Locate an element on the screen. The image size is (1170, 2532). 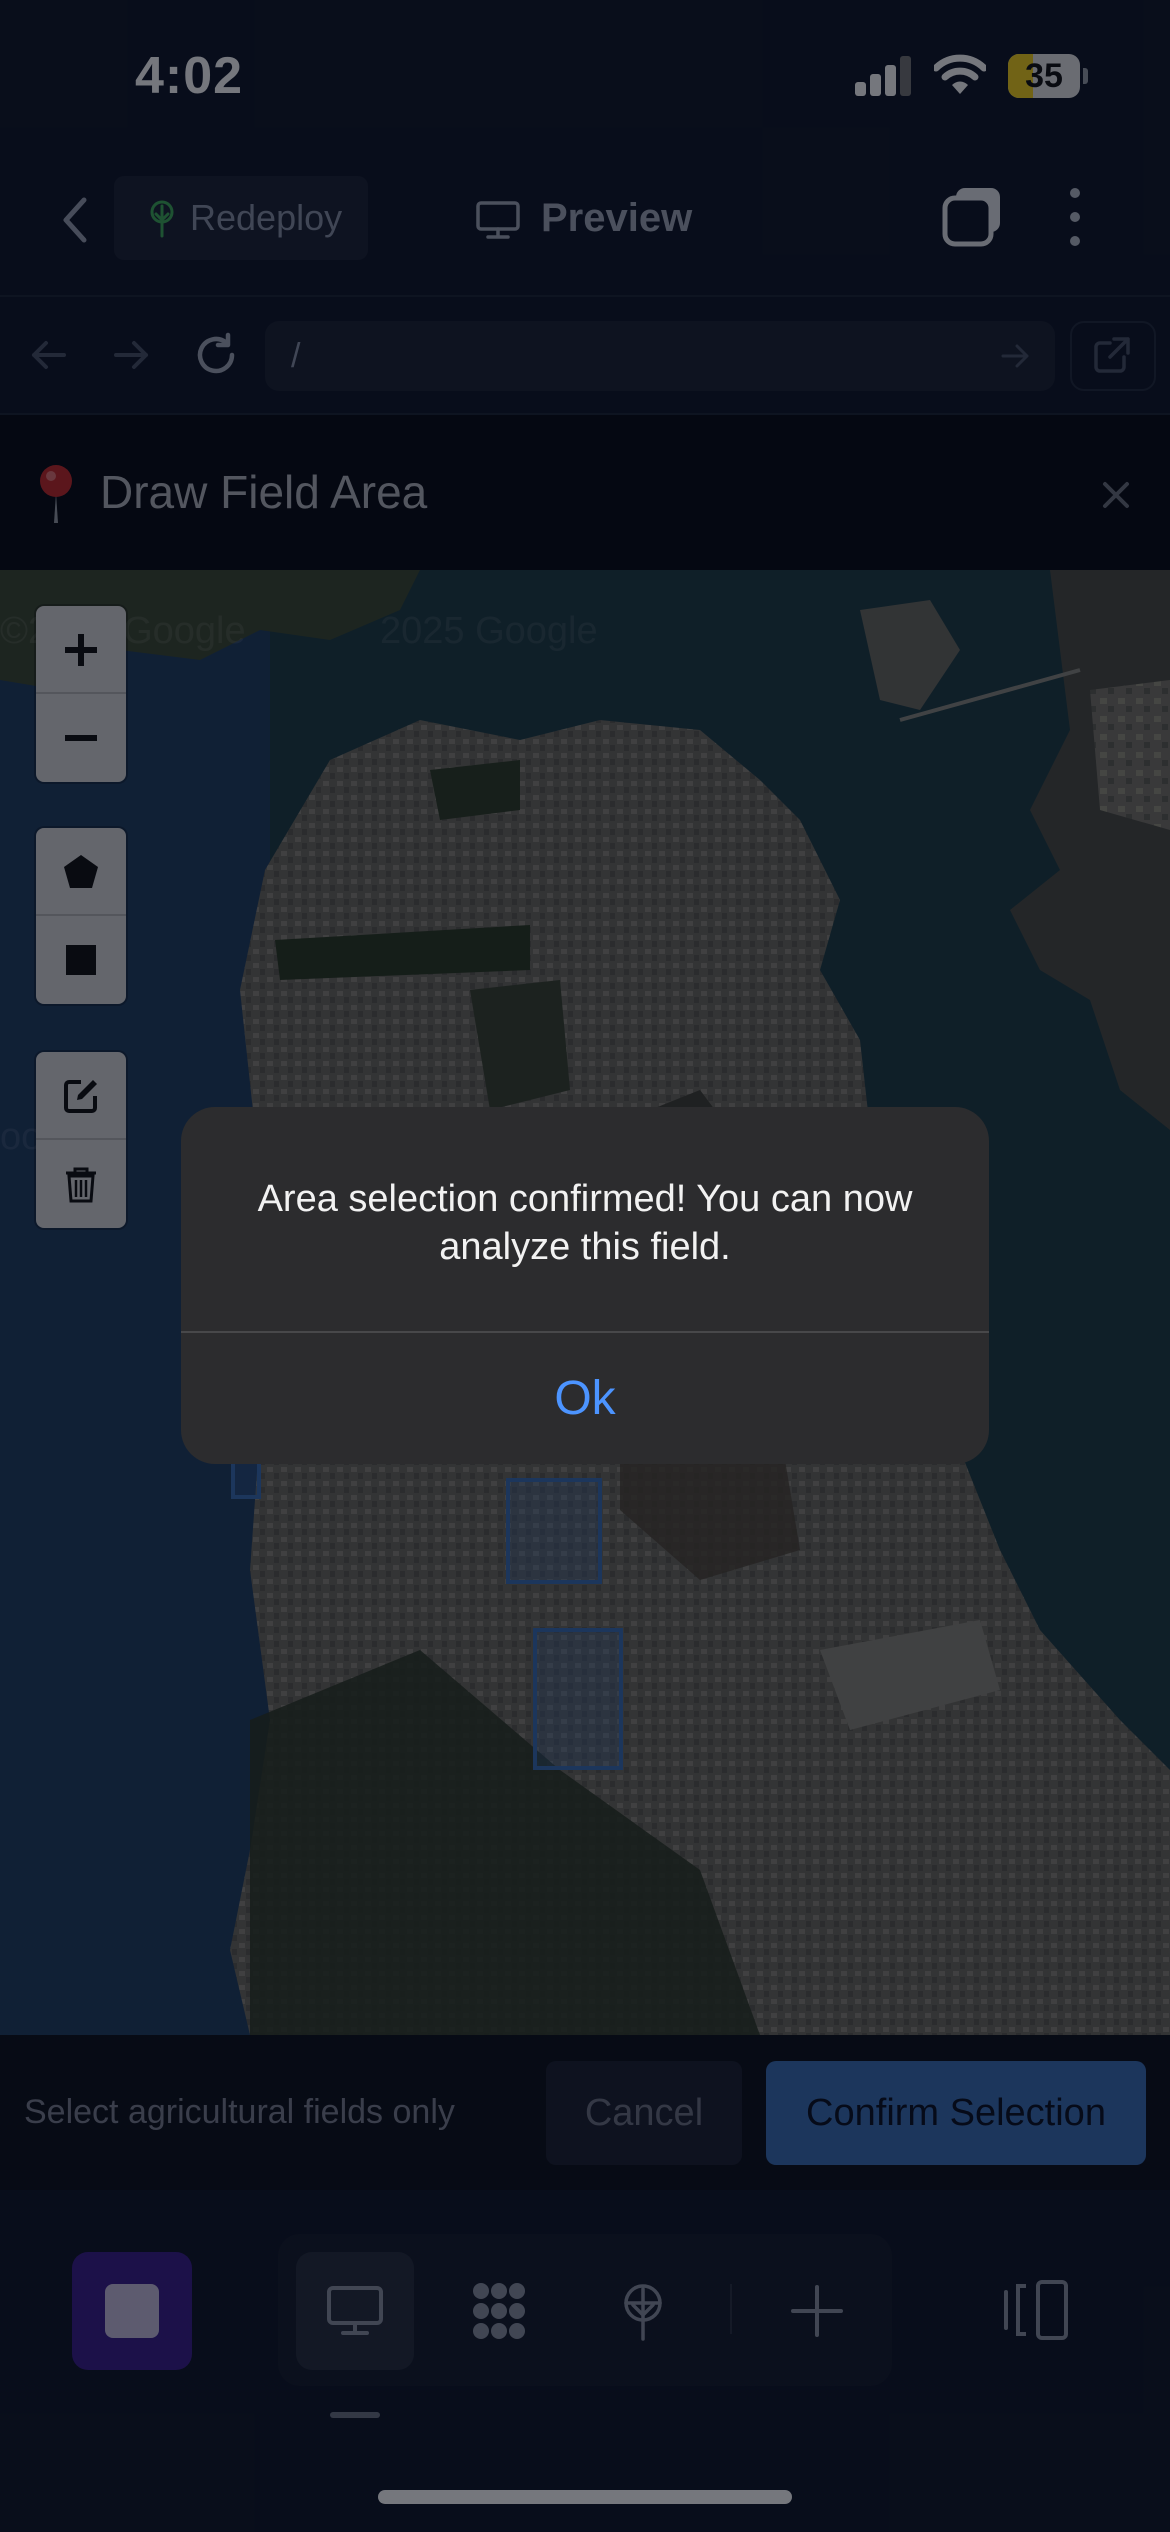
trash-icon is located at coordinates (81, 1185).